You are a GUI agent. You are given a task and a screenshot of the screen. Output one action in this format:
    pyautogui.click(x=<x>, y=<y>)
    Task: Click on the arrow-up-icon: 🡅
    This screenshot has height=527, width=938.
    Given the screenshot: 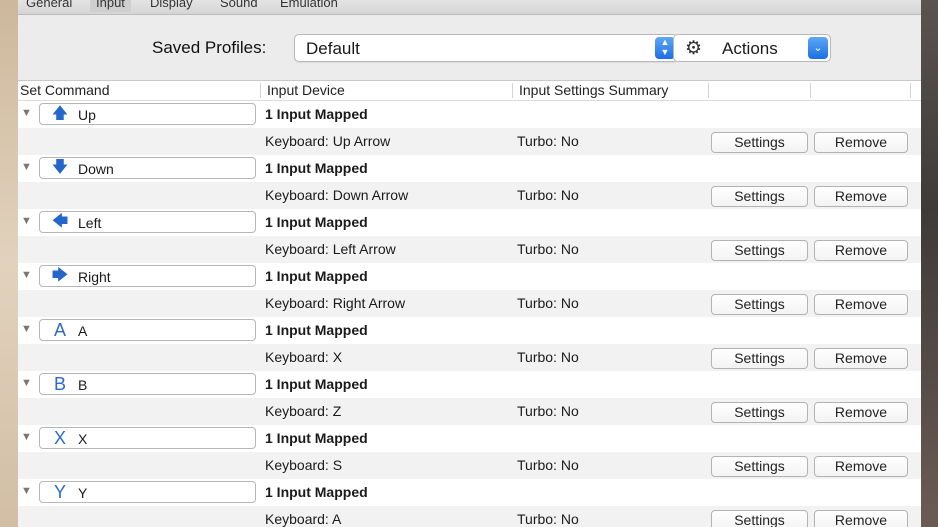 What is the action you would take?
    pyautogui.click(x=60, y=113)
    